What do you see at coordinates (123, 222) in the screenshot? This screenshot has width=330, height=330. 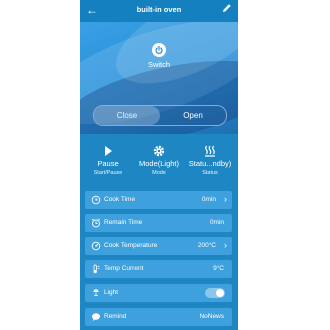 I see `remain-time-label: Remain Time` at bounding box center [123, 222].